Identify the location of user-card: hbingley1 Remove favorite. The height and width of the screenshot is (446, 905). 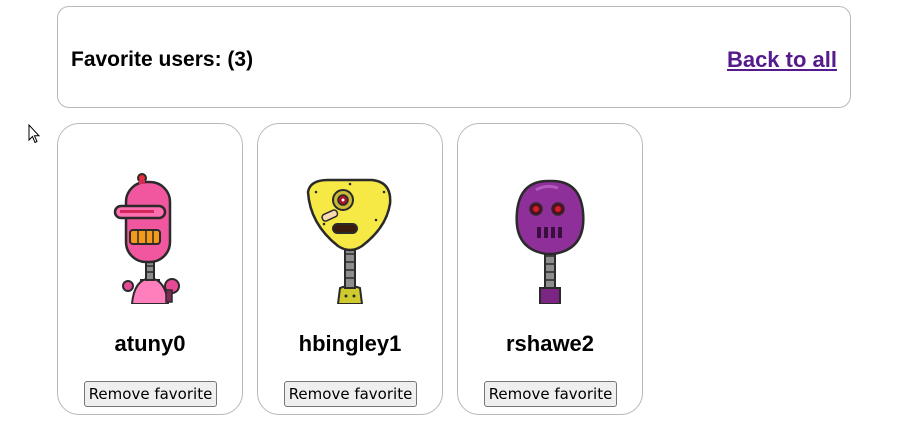
(350, 269).